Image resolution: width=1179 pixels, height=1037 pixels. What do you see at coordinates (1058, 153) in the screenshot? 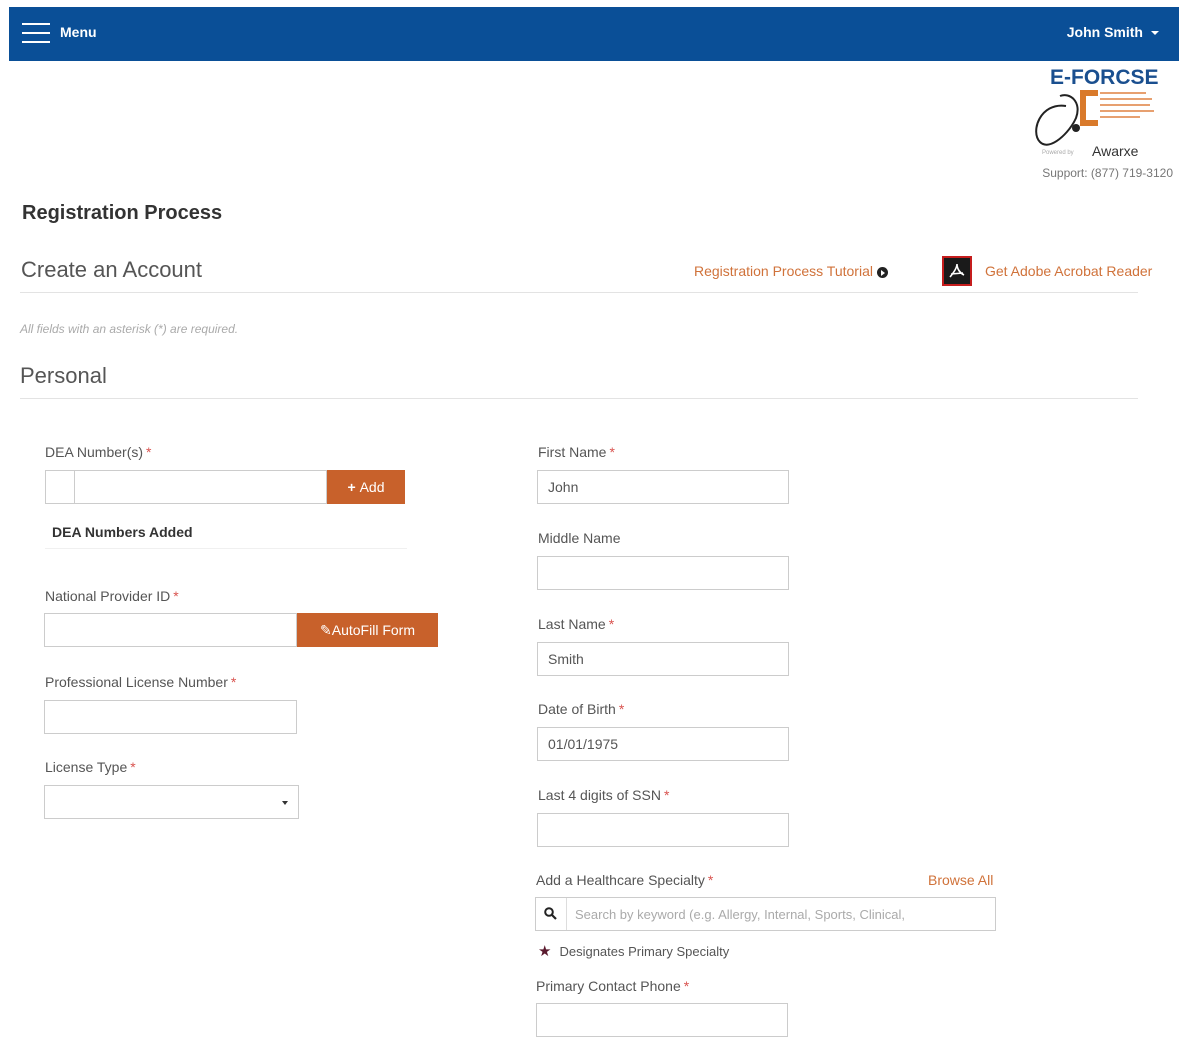
I see `powered-by-text: Powered by` at bounding box center [1058, 153].